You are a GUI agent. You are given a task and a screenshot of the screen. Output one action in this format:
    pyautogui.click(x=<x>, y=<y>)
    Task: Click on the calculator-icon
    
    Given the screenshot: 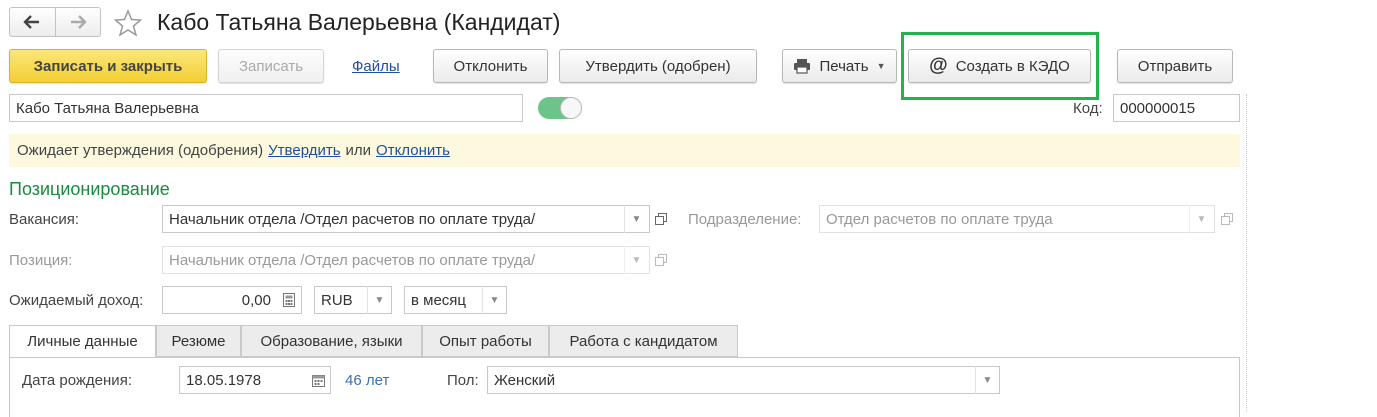 What is the action you would take?
    pyautogui.click(x=289, y=300)
    